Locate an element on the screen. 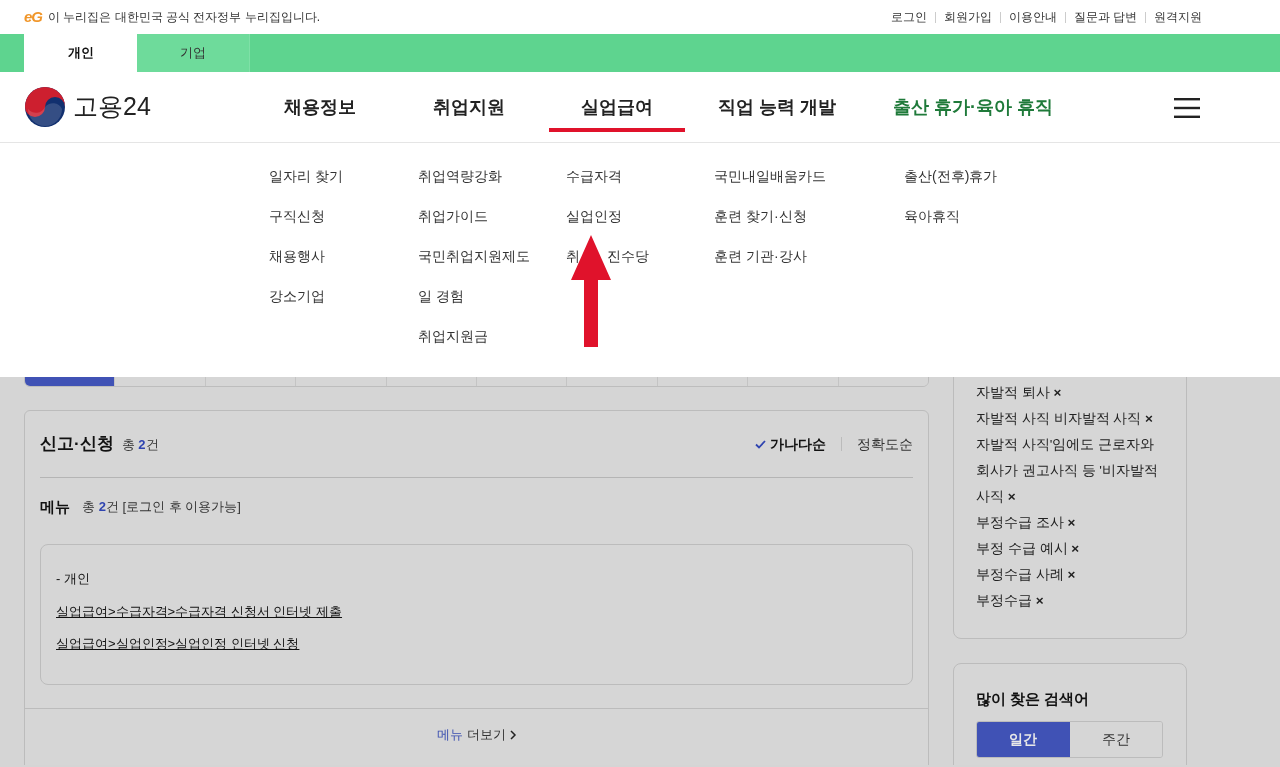 This screenshot has height=767, width=1280. menu-item: 채용행사 is located at coordinates (297, 256).